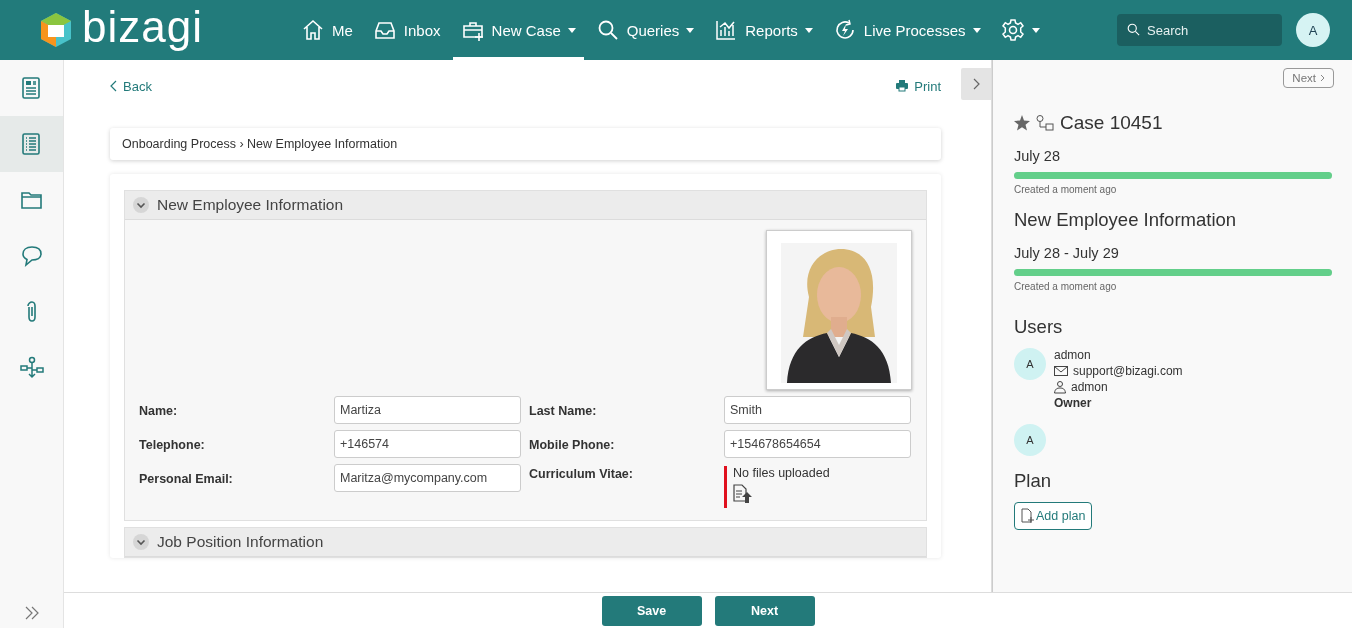 The height and width of the screenshot is (628, 1352). Describe the element at coordinates (1308, 78) in the screenshot. I see `next-button: Next` at that location.